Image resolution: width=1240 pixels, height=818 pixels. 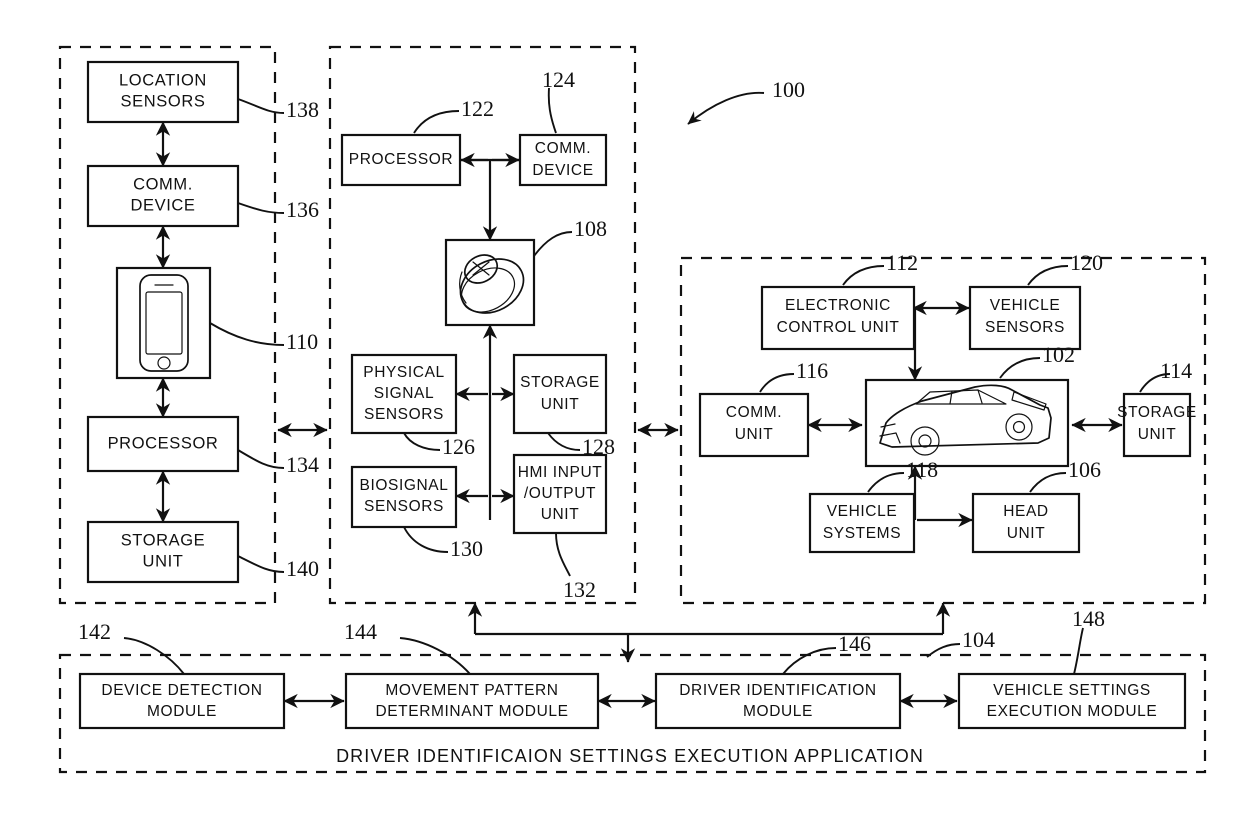 I want to click on ref-126-label: 126, so click(x=458, y=446).